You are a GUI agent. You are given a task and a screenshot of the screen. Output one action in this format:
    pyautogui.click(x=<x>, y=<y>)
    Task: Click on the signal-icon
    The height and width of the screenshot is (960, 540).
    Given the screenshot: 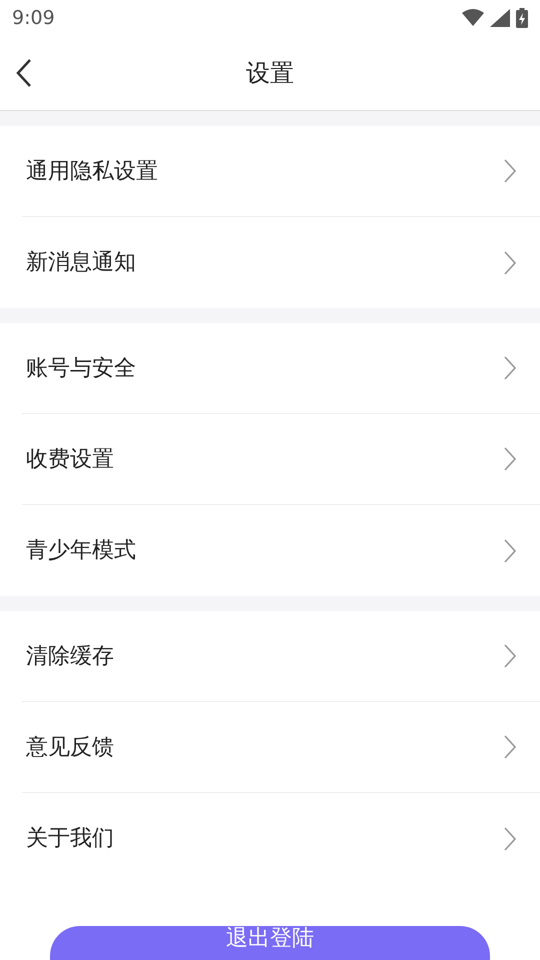 What is the action you would take?
    pyautogui.click(x=500, y=18)
    